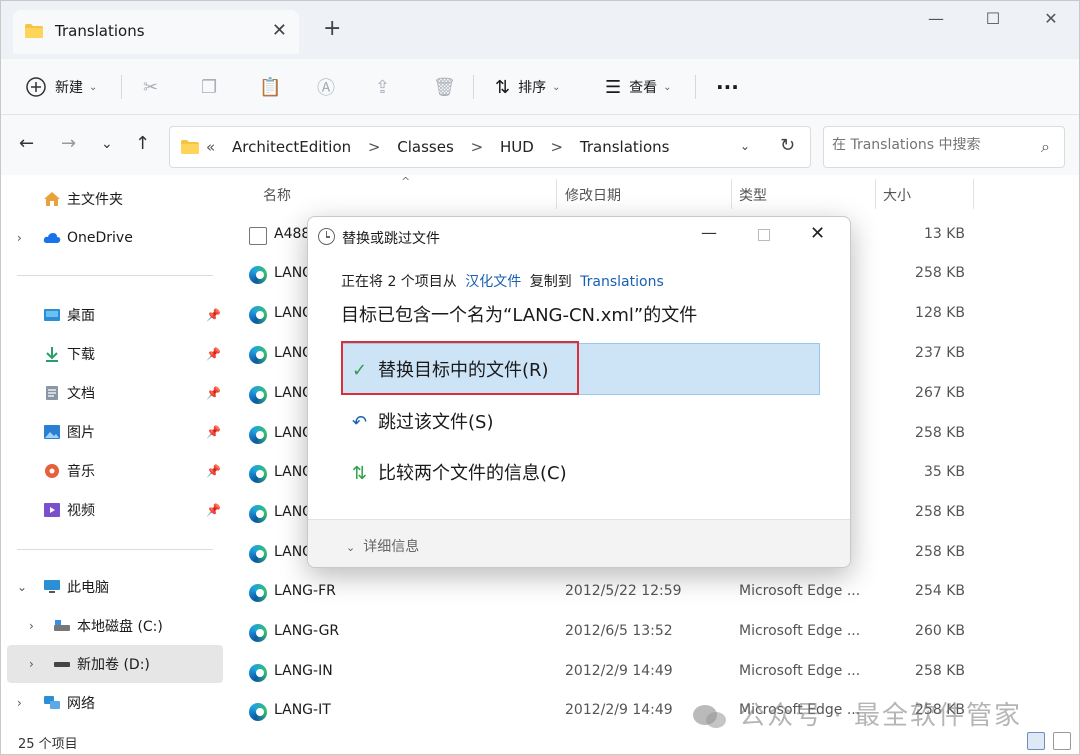  What do you see at coordinates (115, 275) in the screenshot?
I see `divider` at bounding box center [115, 275].